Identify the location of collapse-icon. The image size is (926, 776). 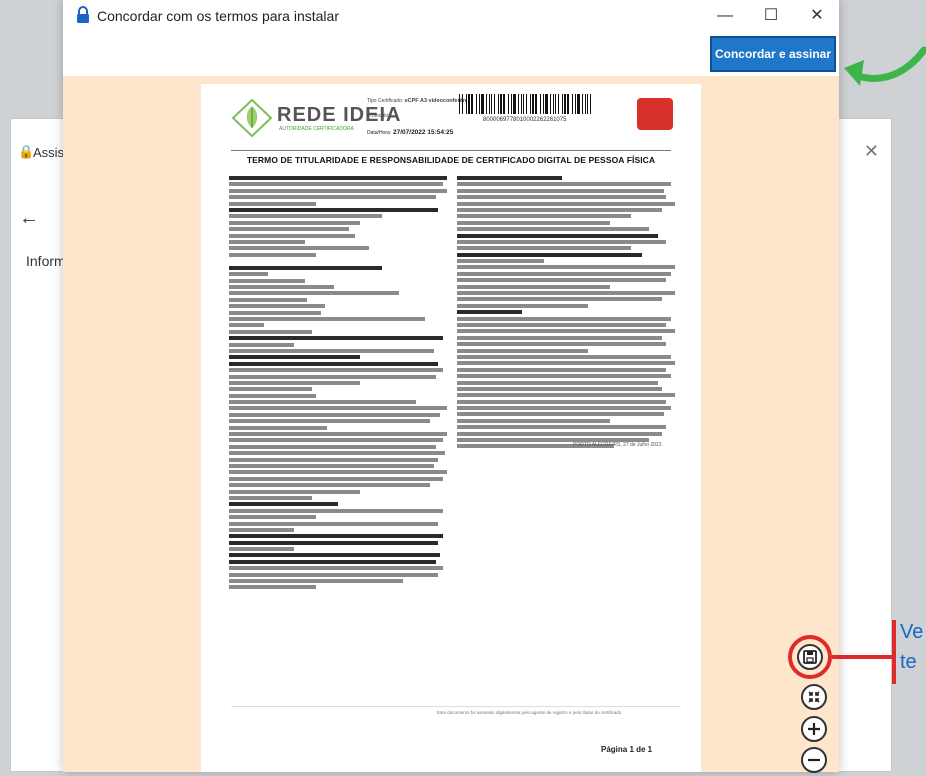
(814, 697).